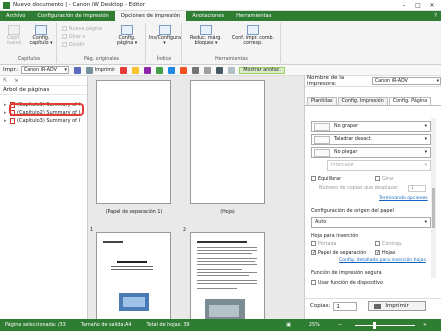 This screenshot has width=441, height=331. What do you see at coordinates (105, 70) in the screenshot?
I see `print-toolbar-button: Imprimir` at bounding box center [105, 70].